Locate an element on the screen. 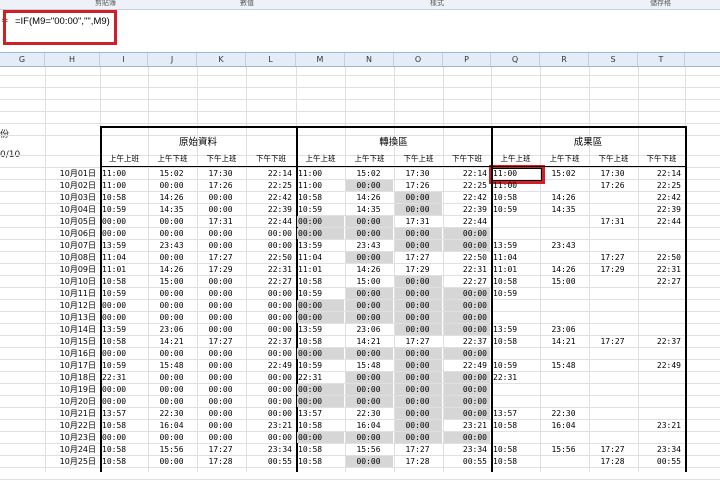 Image resolution: width=720 pixels, height=480 pixels. converted-cell: 11:00 is located at coordinates (319, 185).